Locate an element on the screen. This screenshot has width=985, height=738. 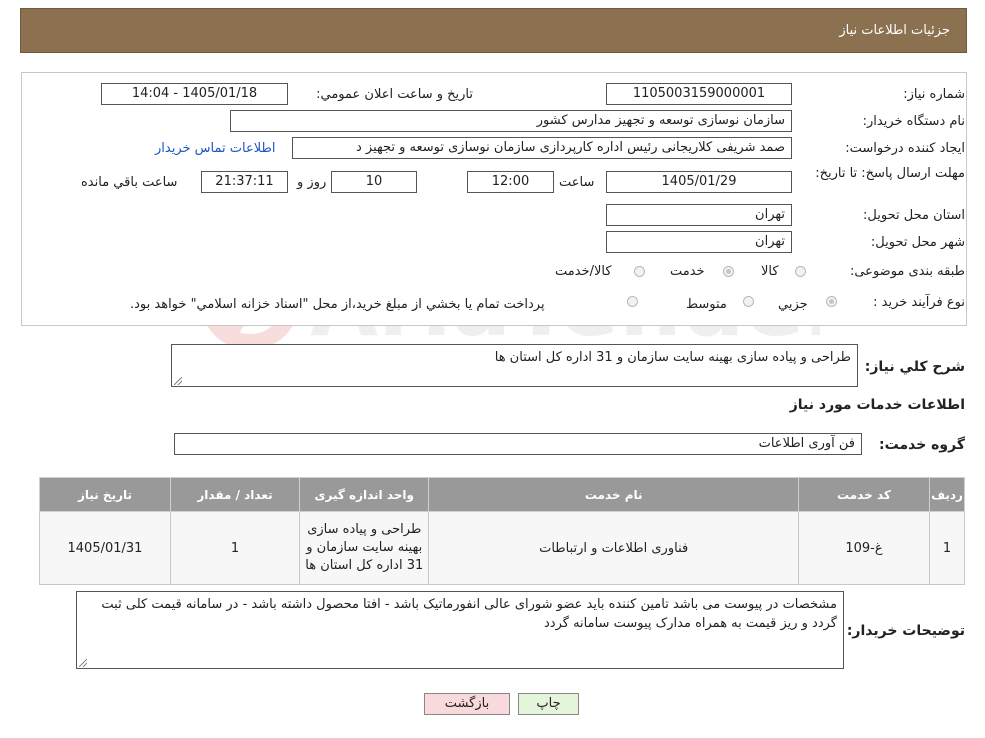
province-field: تهران is located at coordinates (699, 215).